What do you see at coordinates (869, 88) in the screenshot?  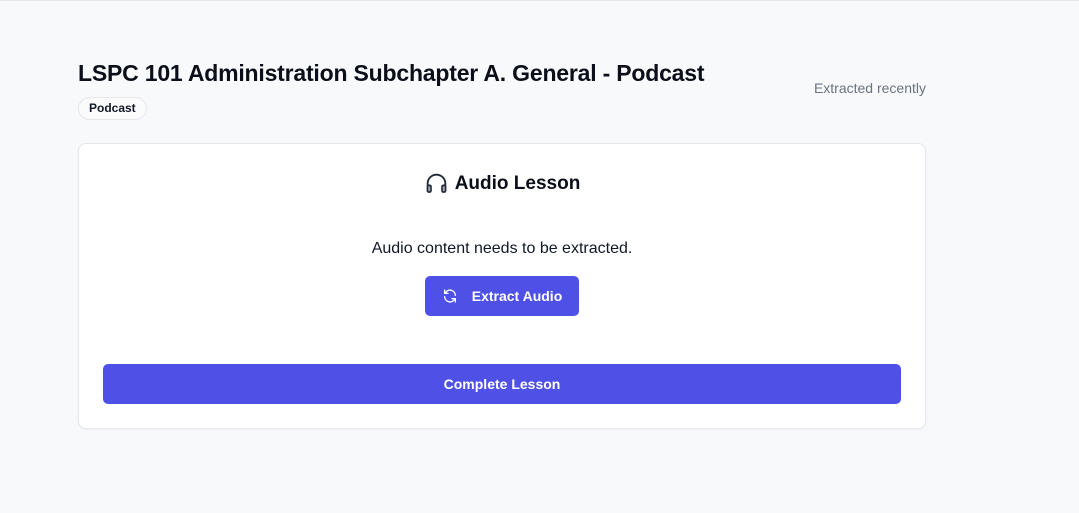 I see `extraction-status: Extracted recently` at bounding box center [869, 88].